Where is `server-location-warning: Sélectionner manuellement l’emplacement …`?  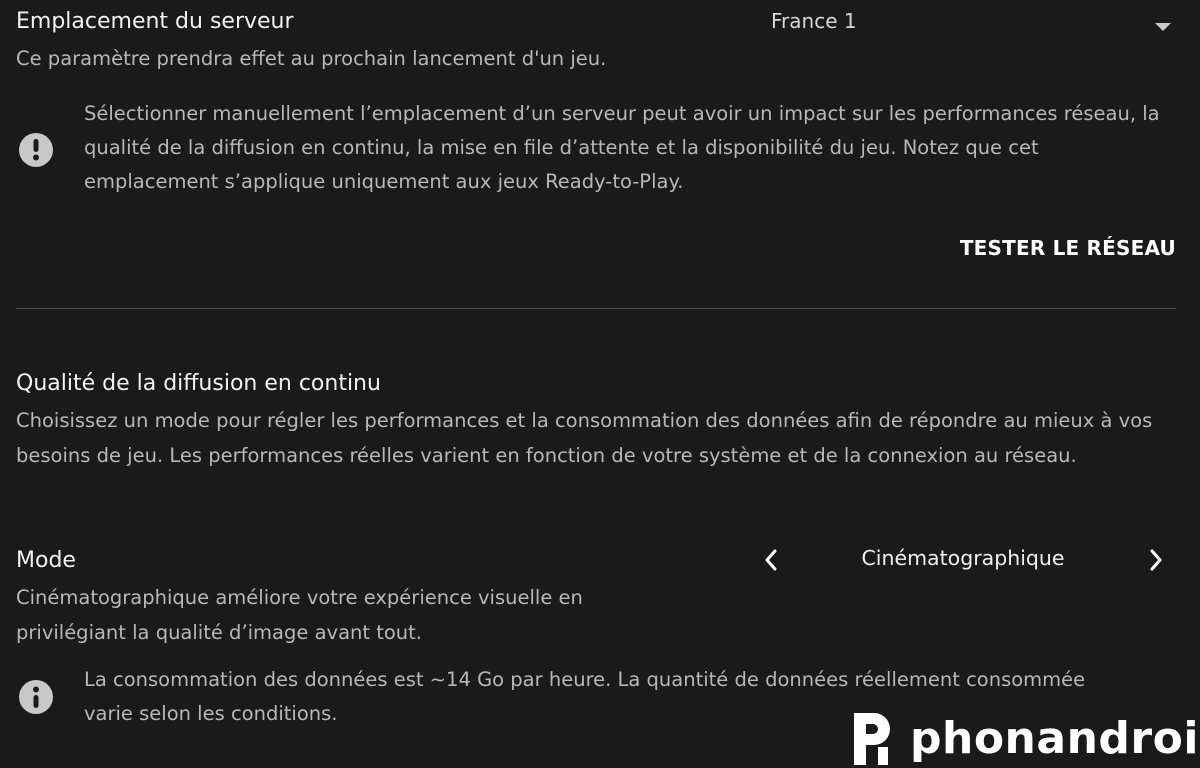
server-location-warning: Sélectionner manuellement l’emplacement … is located at coordinates (622, 147).